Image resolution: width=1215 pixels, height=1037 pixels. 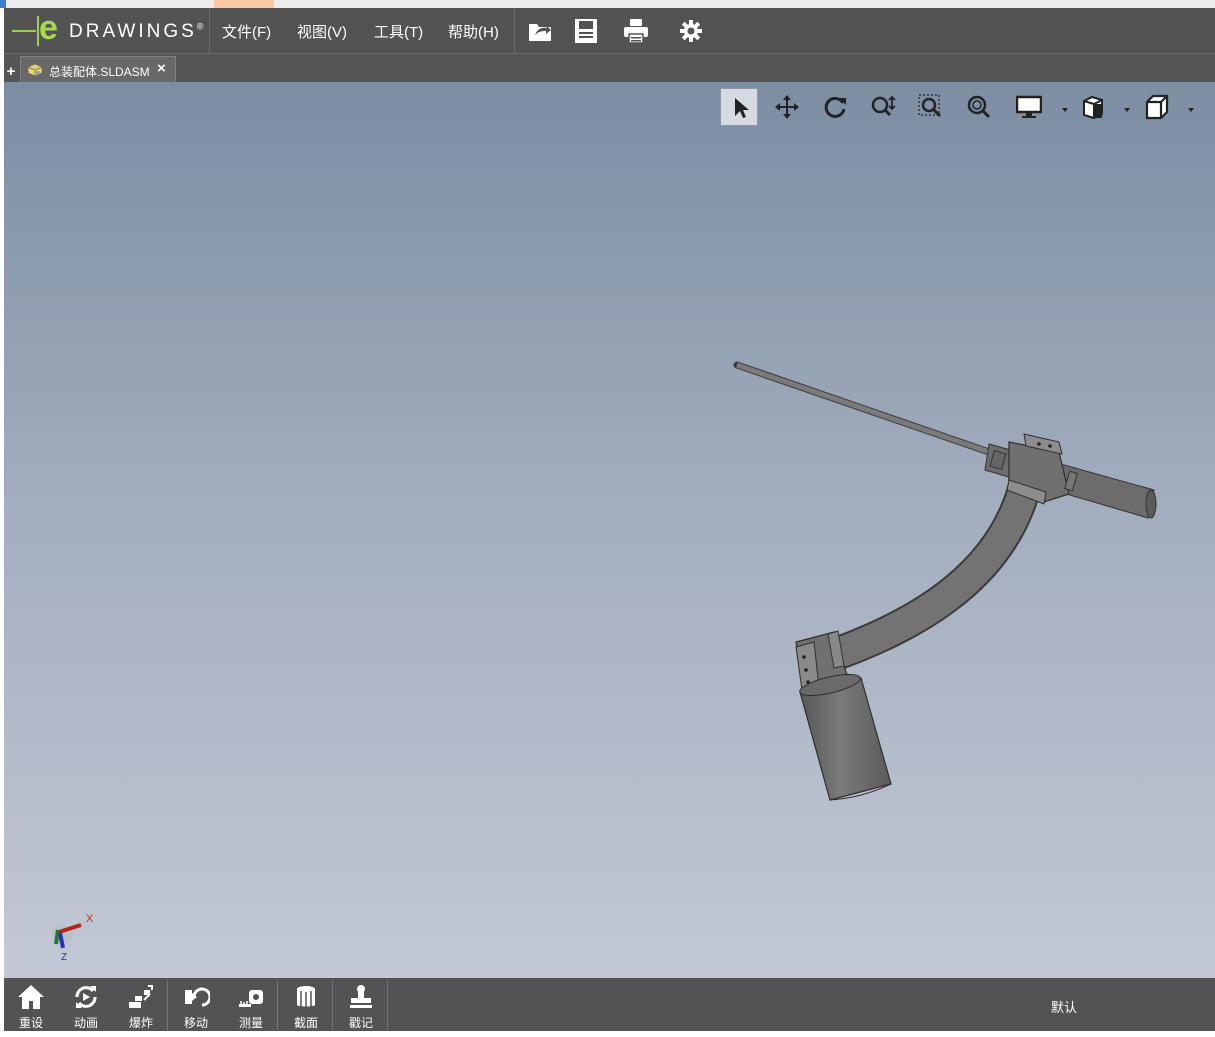 What do you see at coordinates (360, 1023) in the screenshot?
I see `stamp-label: 戳记` at bounding box center [360, 1023].